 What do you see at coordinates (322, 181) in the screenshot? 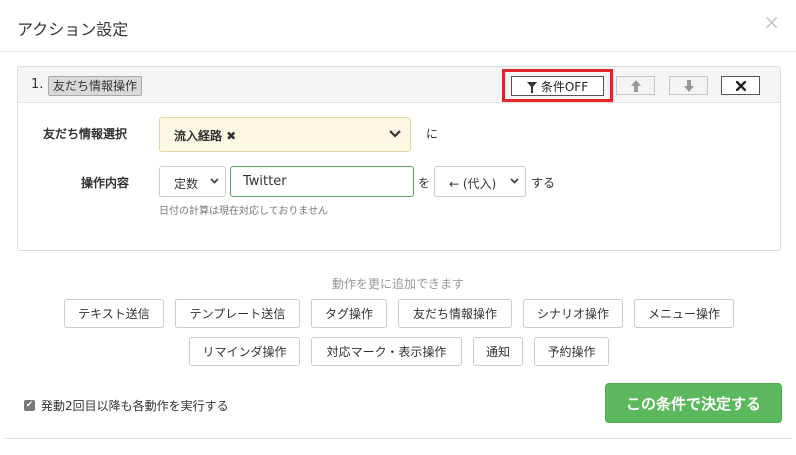
I see `value-input: Twitter` at bounding box center [322, 181].